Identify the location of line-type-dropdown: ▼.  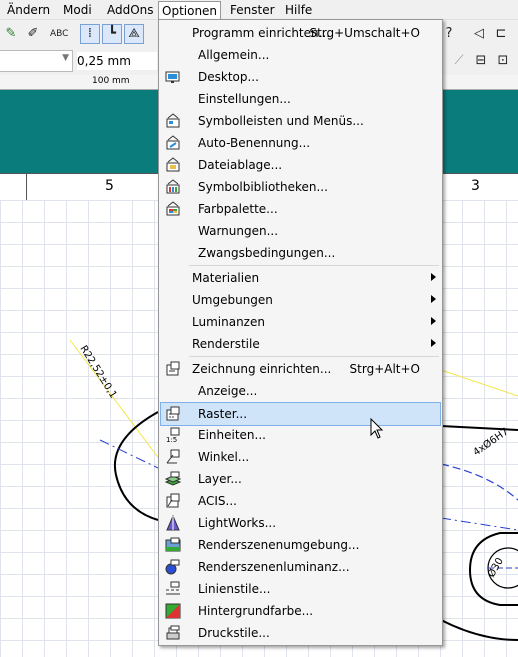
(36, 61).